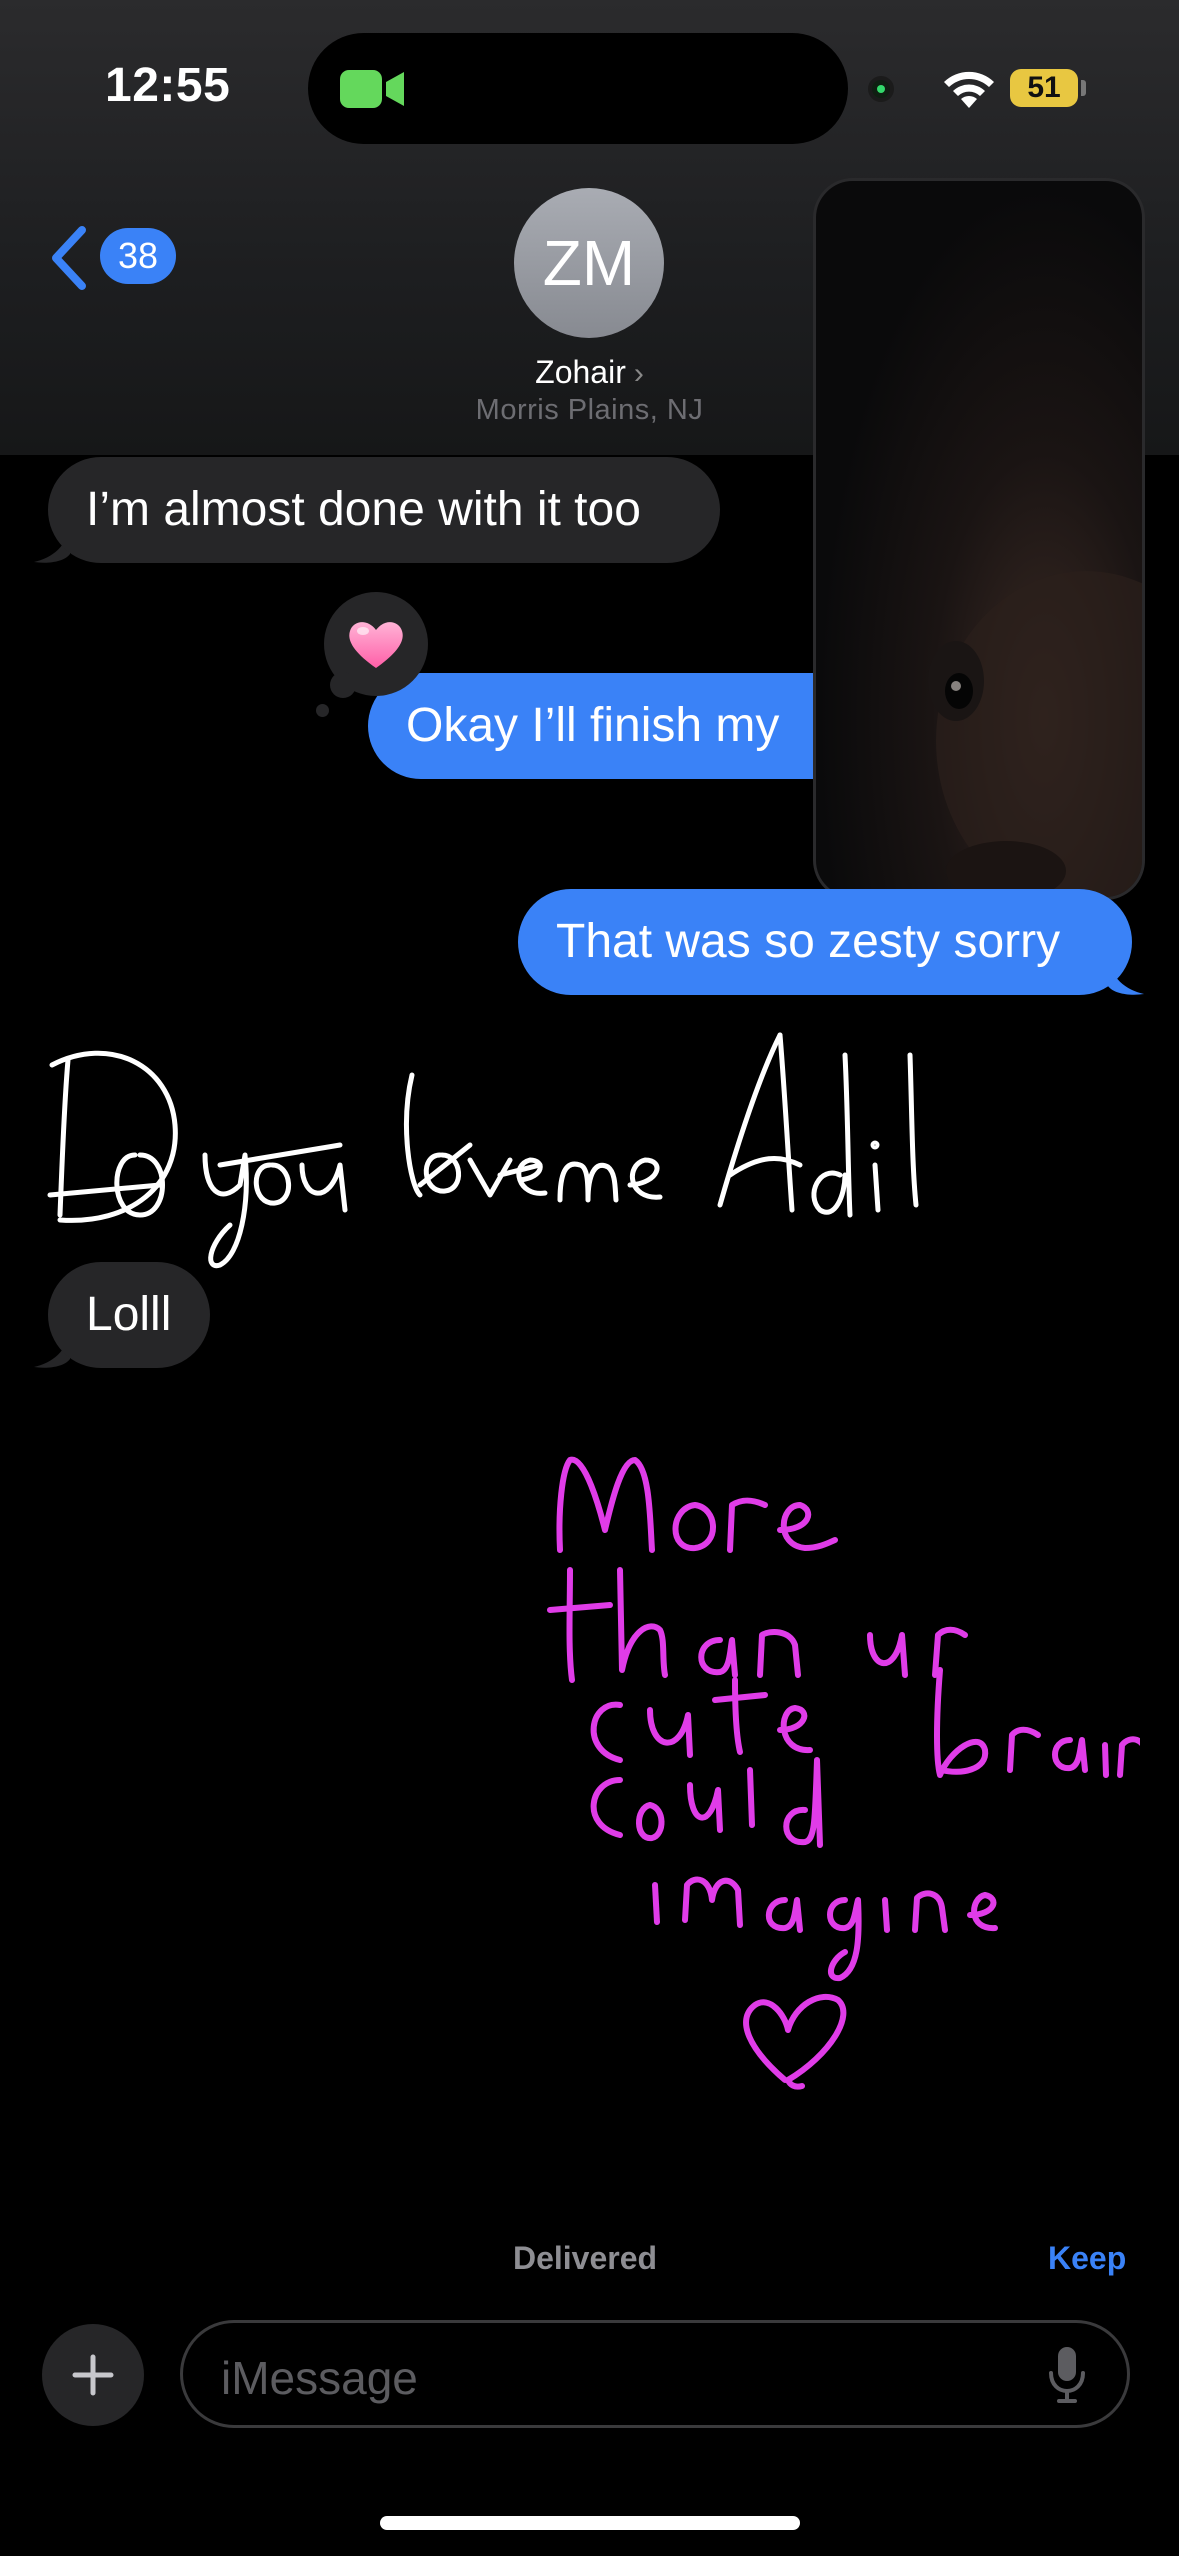 The image size is (1179, 2556). What do you see at coordinates (638, 373) in the screenshot?
I see `chevron-right-icon: ›` at bounding box center [638, 373].